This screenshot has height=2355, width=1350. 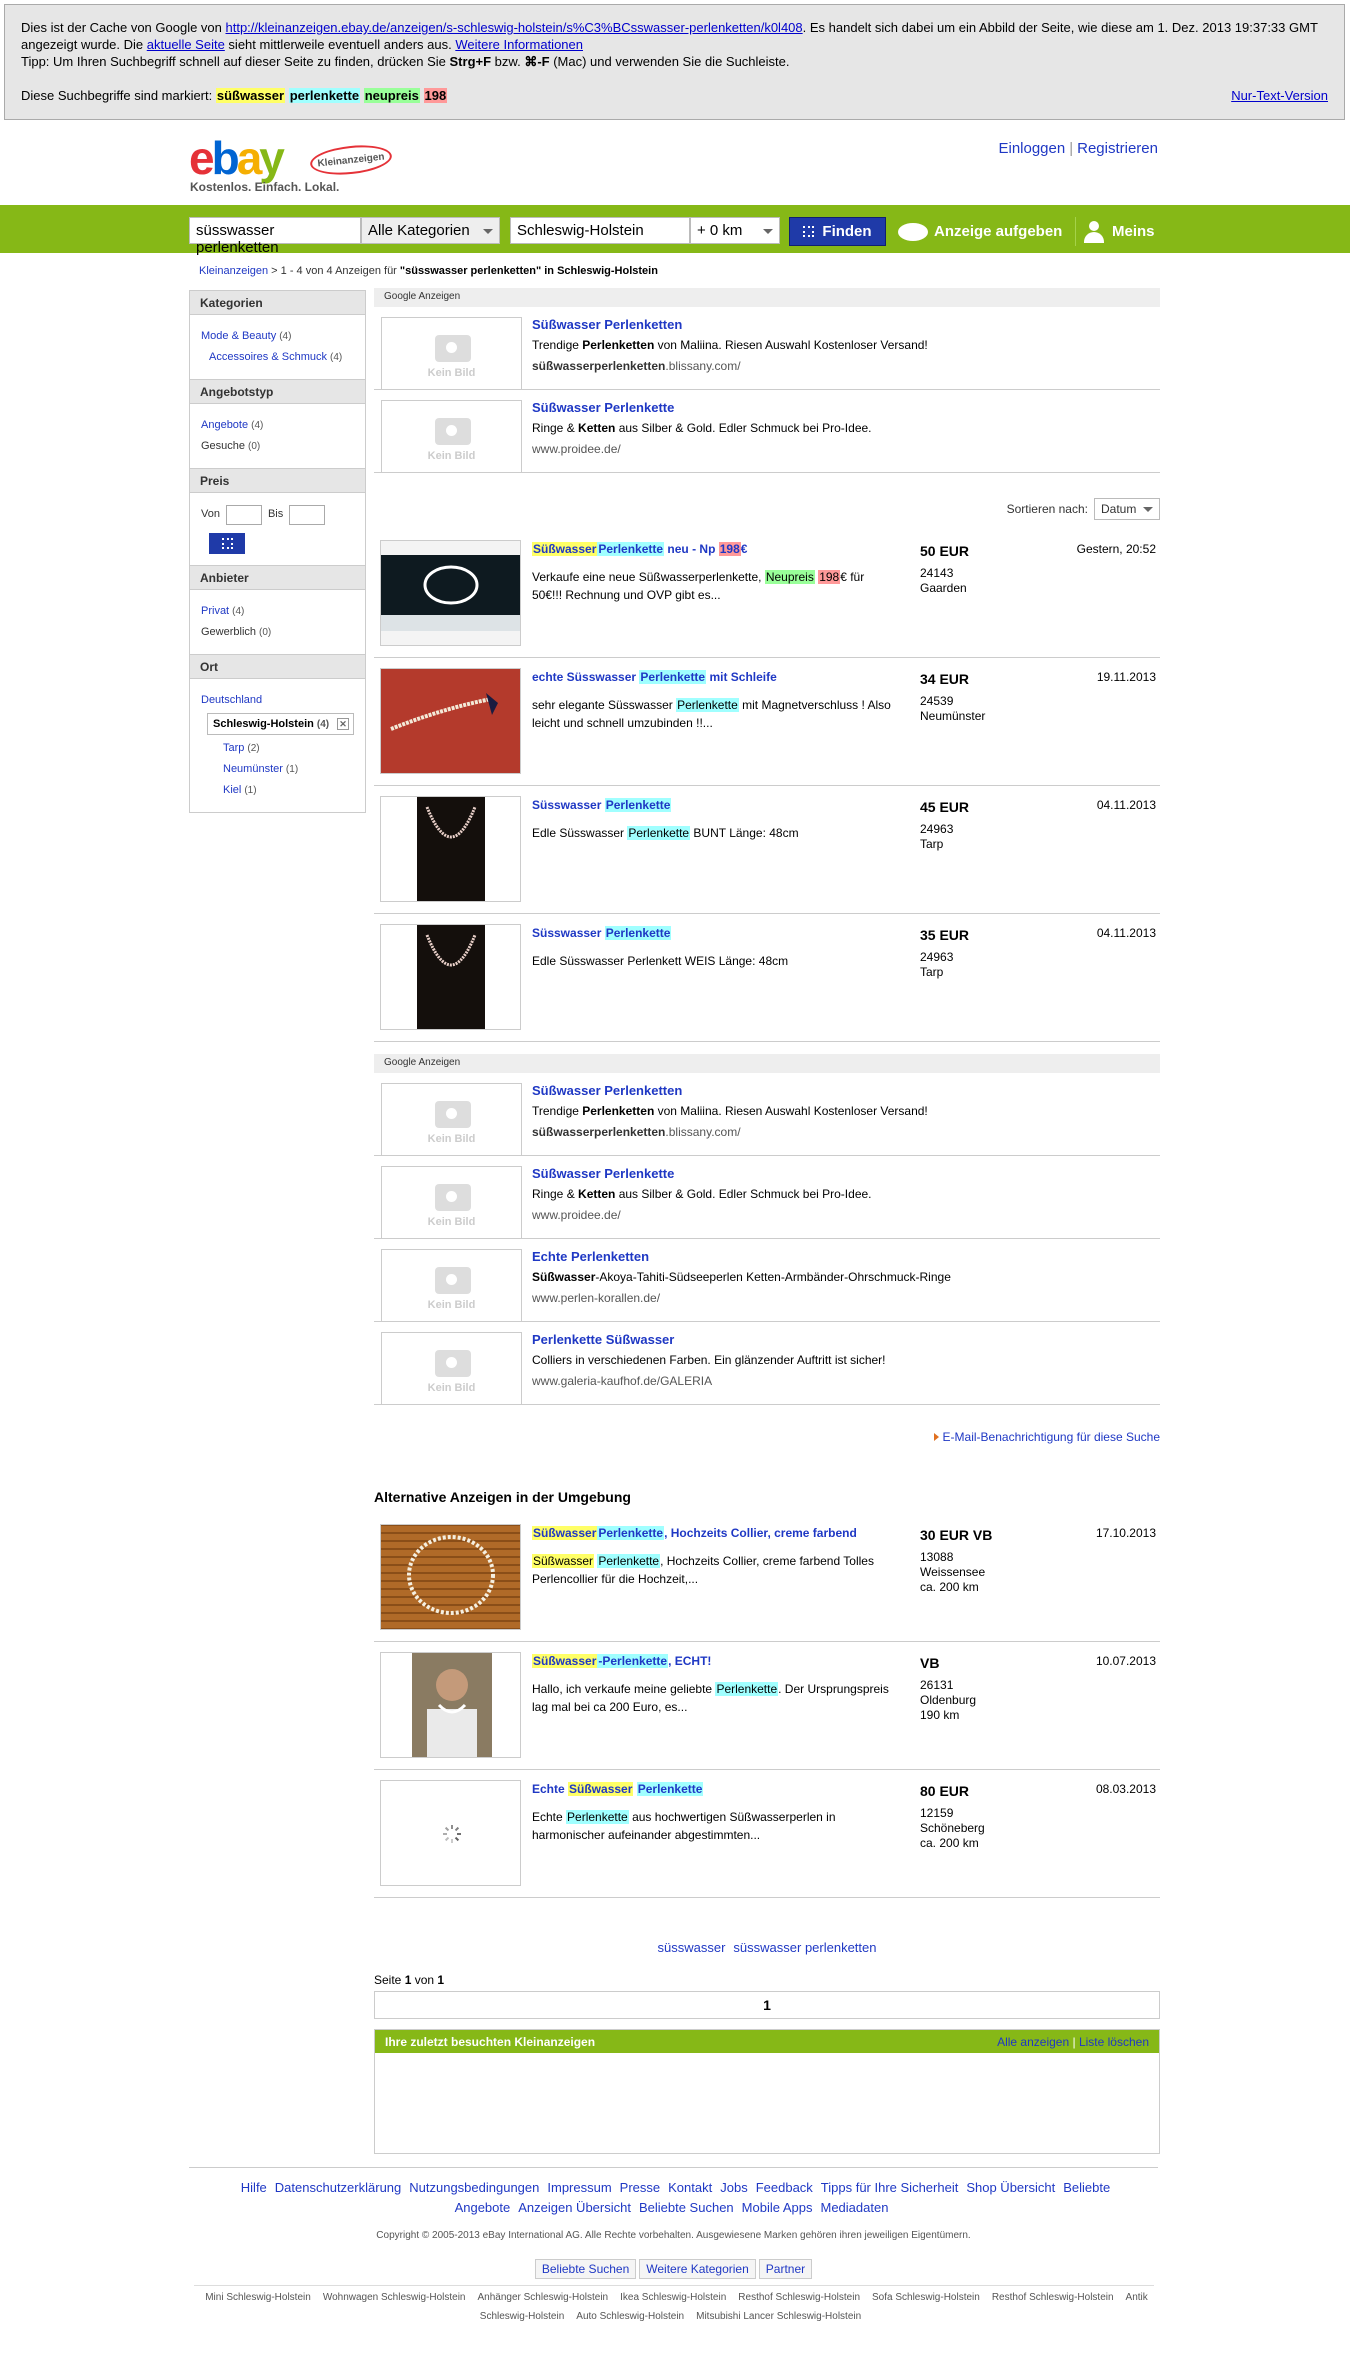 What do you see at coordinates (735, 230) in the screenshot?
I see `radius-select: + 0 km` at bounding box center [735, 230].